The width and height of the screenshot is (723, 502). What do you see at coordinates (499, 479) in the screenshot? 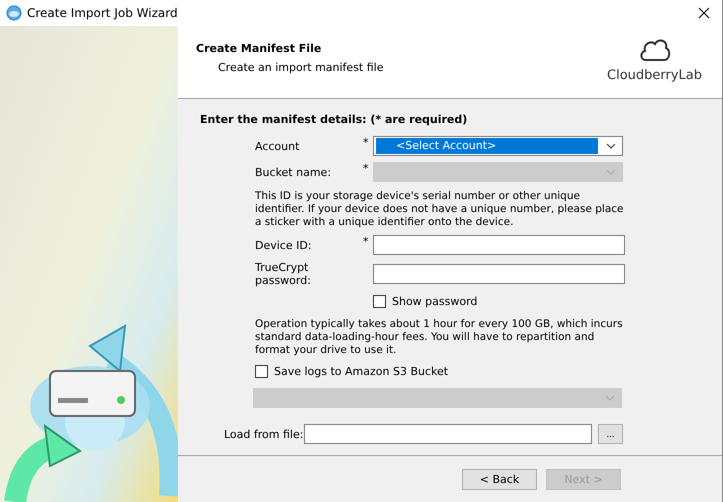
I see `wizard-button: < Back` at bounding box center [499, 479].